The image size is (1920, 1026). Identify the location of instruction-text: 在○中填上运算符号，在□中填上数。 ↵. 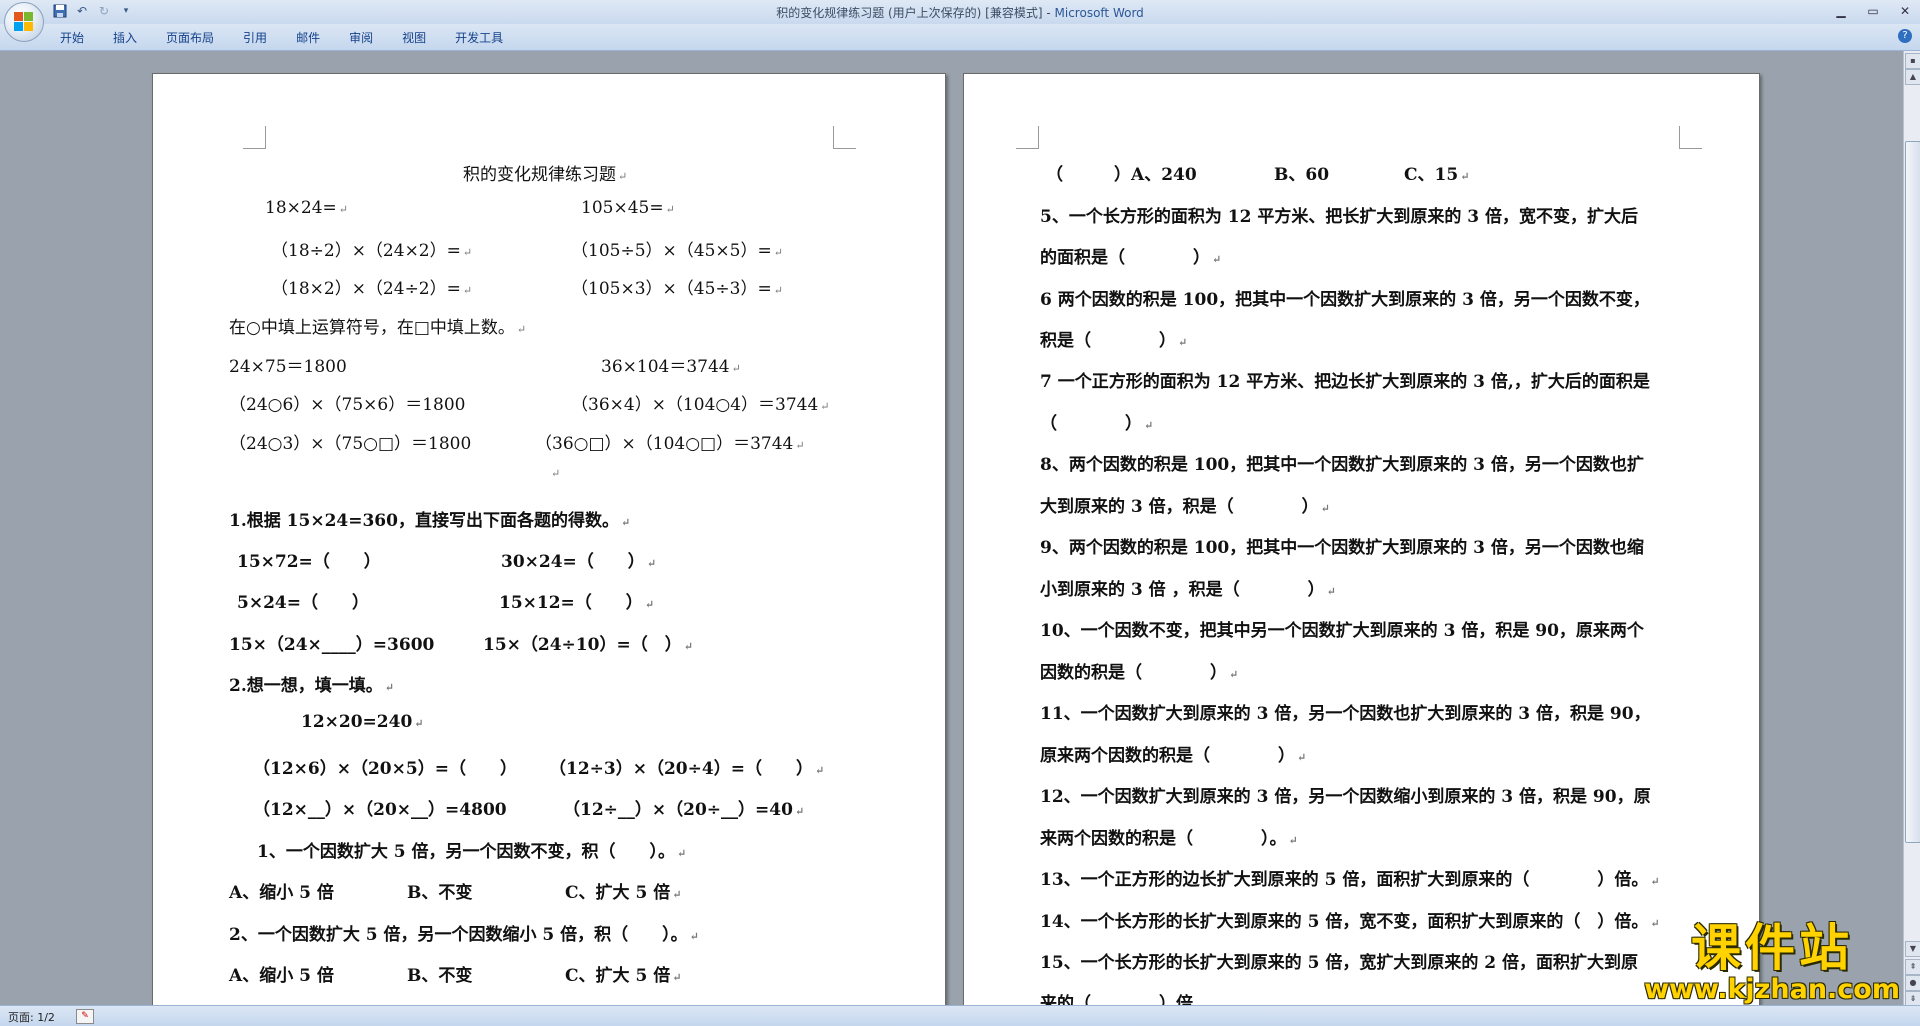
(378, 328).